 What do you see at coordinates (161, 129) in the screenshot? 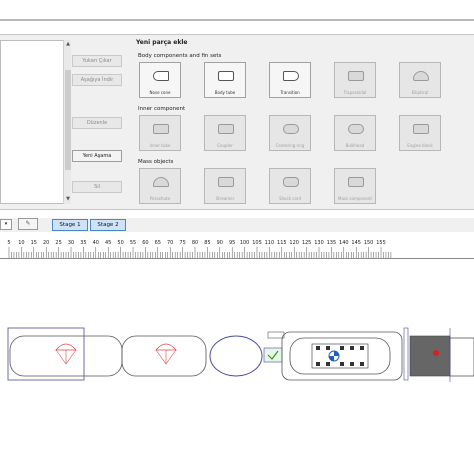
I see `inner-tube-icon` at bounding box center [161, 129].